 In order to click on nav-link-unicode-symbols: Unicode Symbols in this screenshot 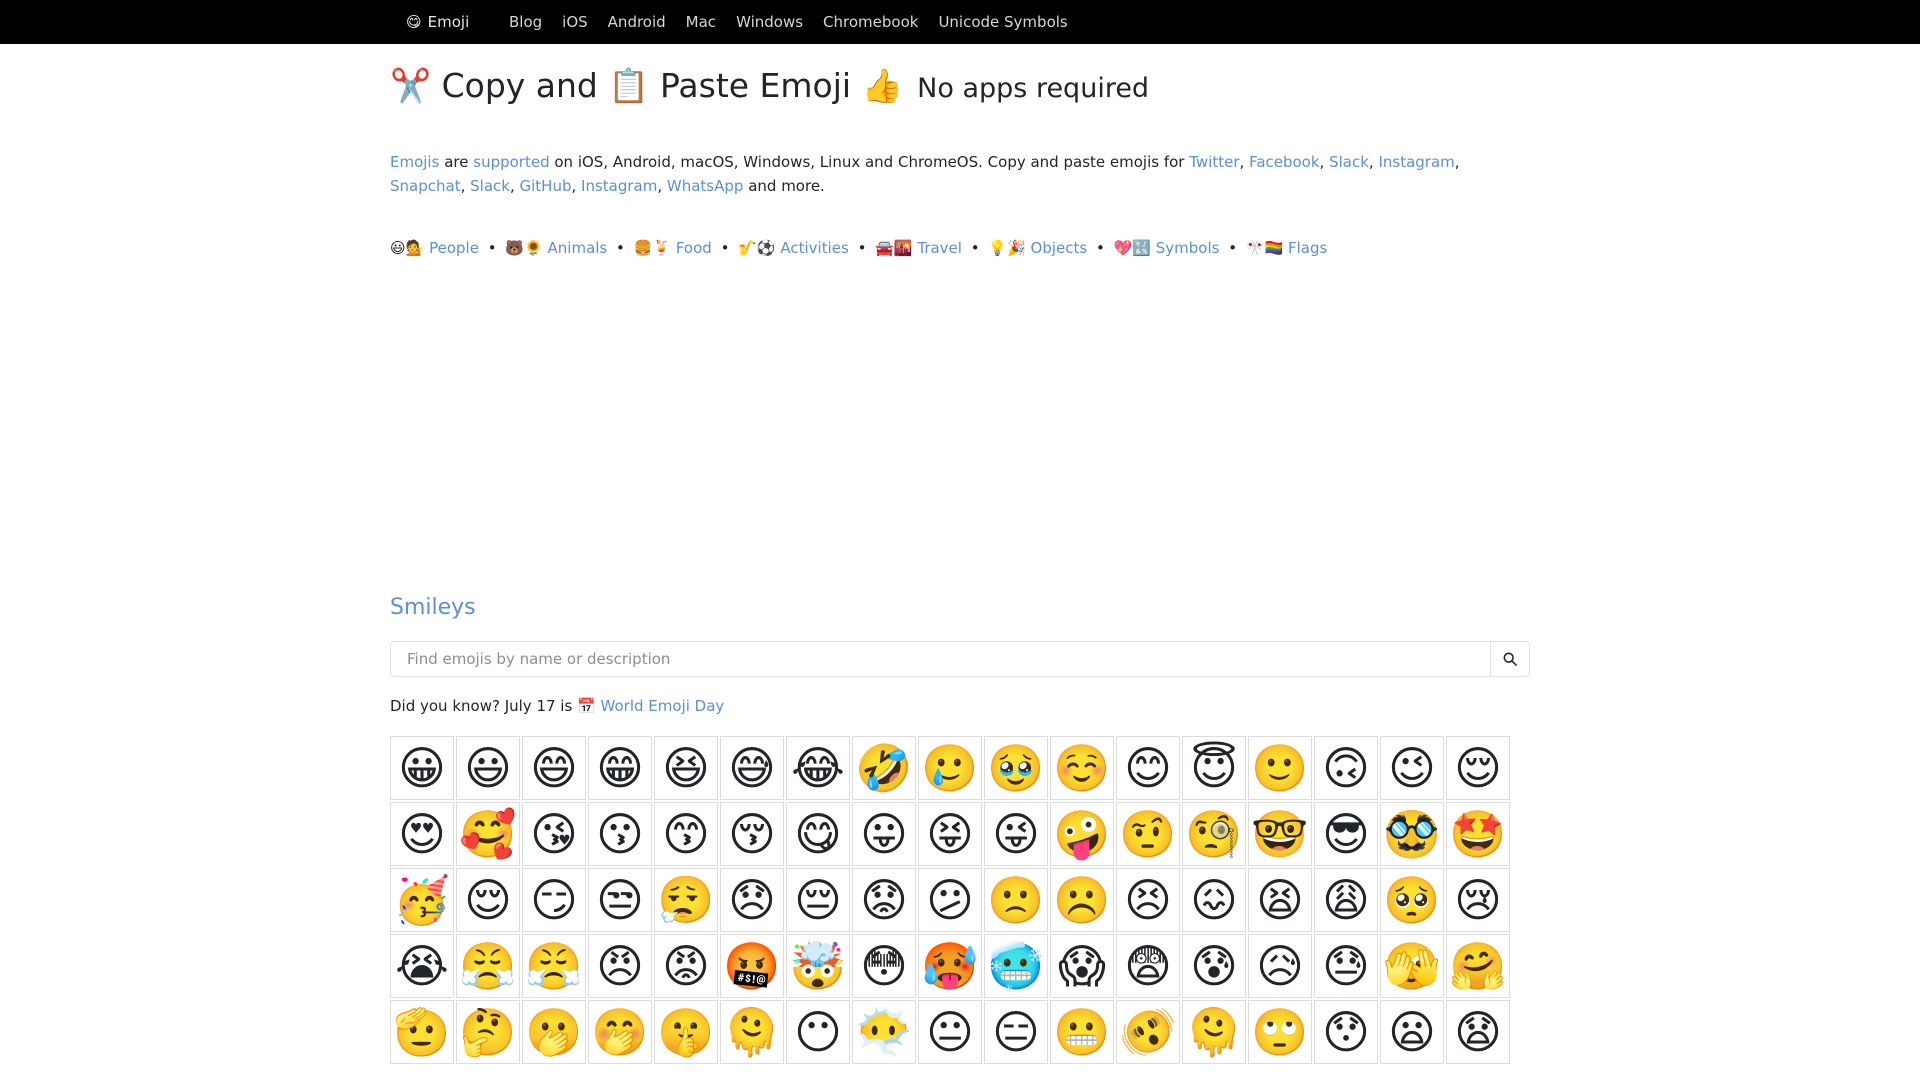, I will do `click(1002, 22)`.